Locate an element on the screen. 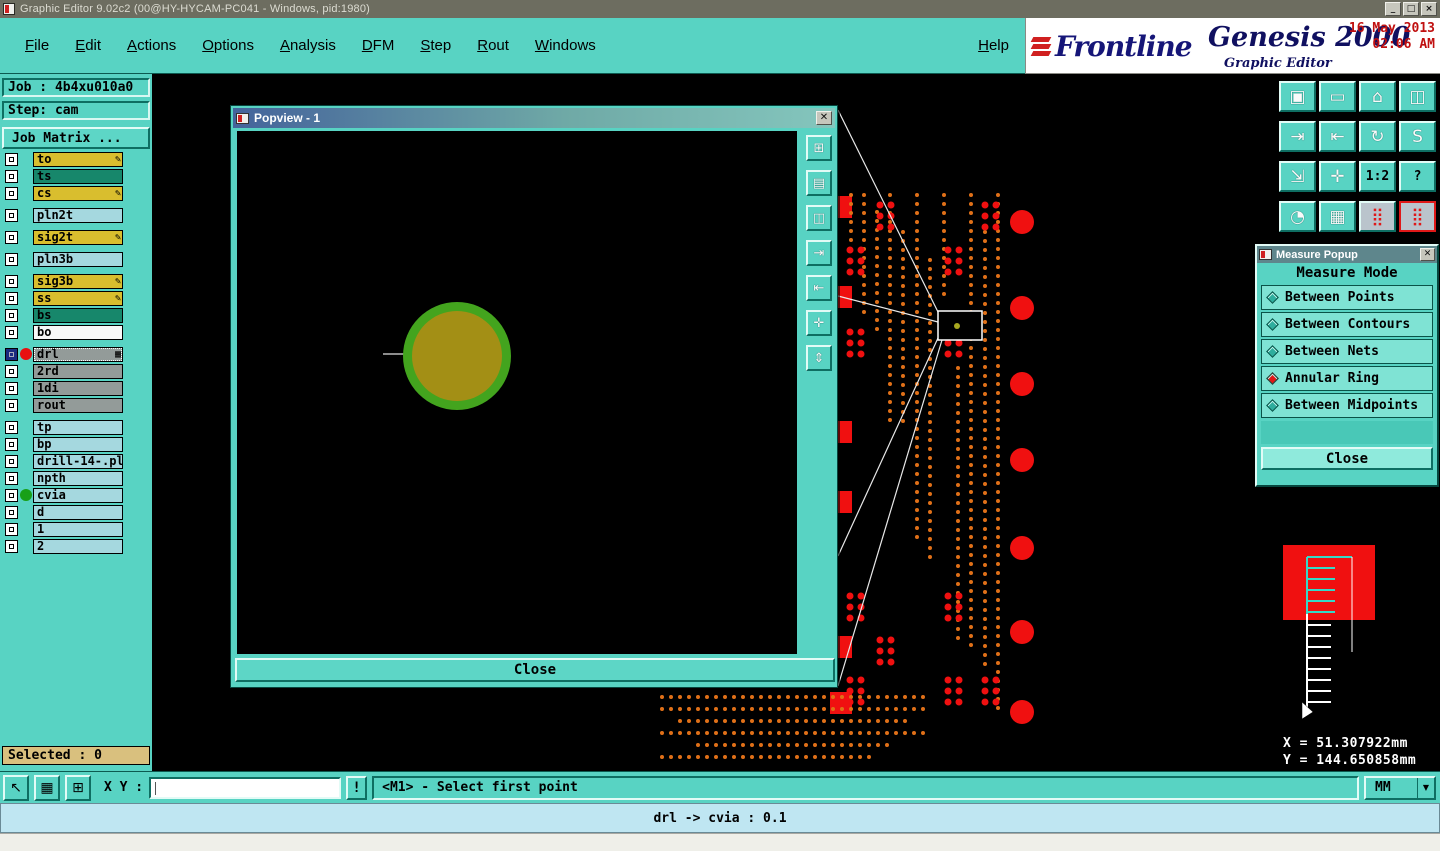  measure-option-annular-ring: Annular Ring is located at coordinates (1347, 378).